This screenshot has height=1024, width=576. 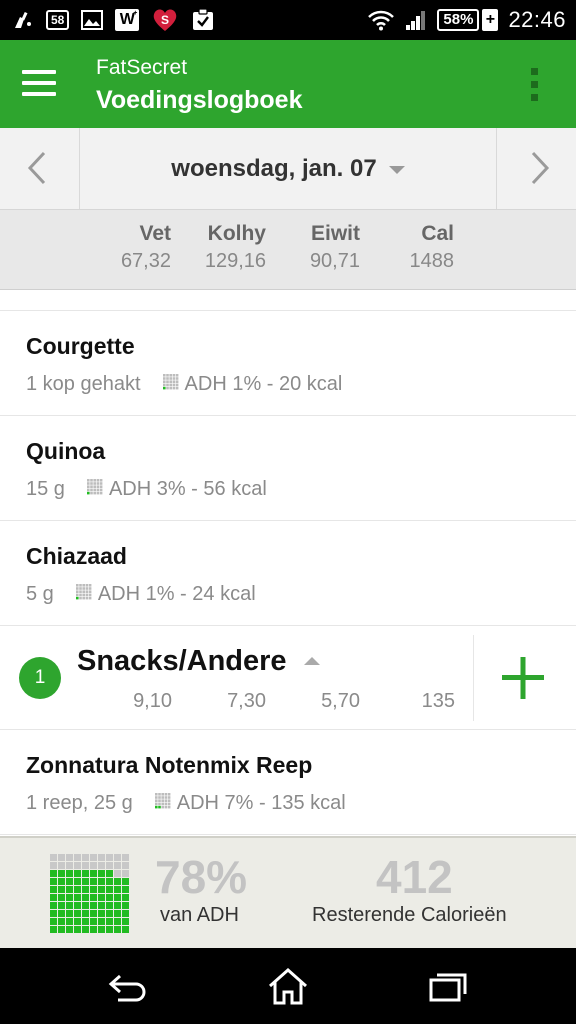 What do you see at coordinates (83, 384) in the screenshot?
I see `food-amount: 1 kop gehakt` at bounding box center [83, 384].